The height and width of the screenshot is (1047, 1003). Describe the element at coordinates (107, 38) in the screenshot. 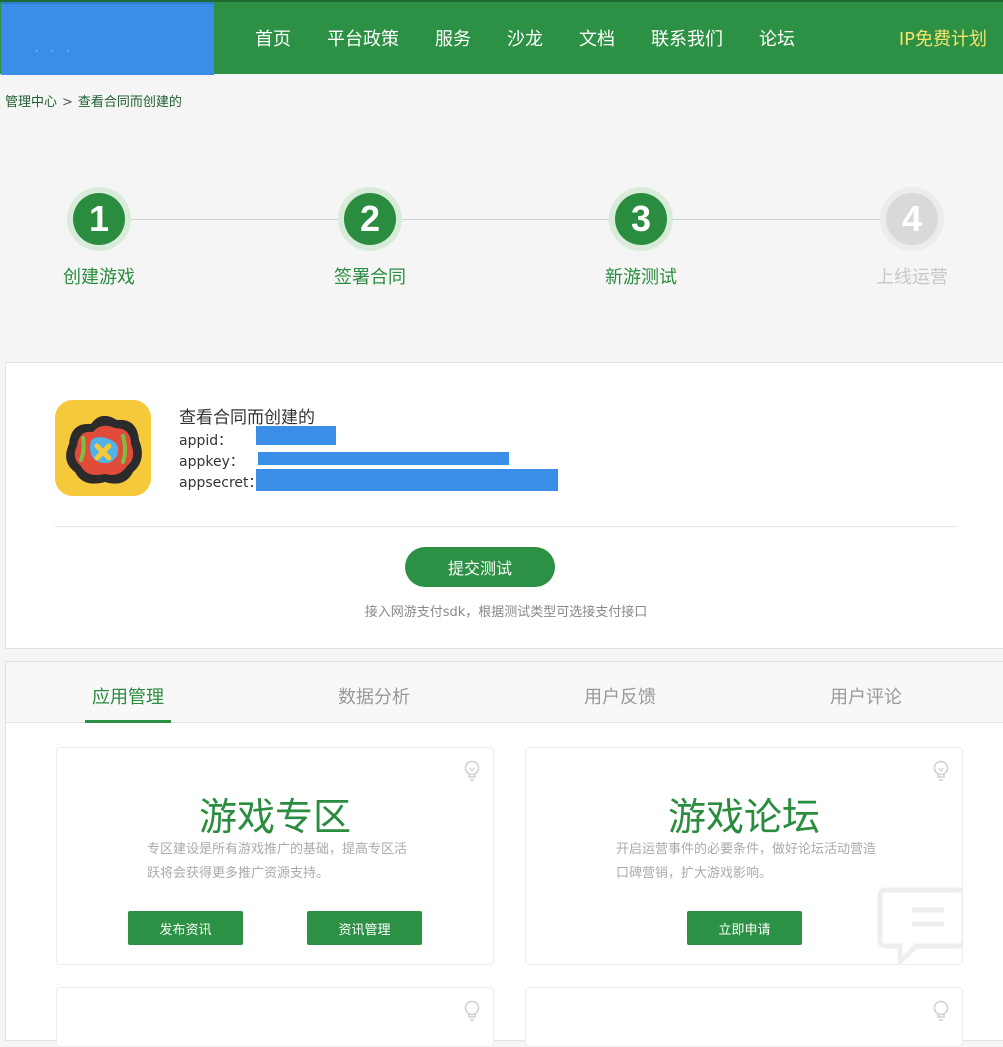

I see `logo: •••` at that location.